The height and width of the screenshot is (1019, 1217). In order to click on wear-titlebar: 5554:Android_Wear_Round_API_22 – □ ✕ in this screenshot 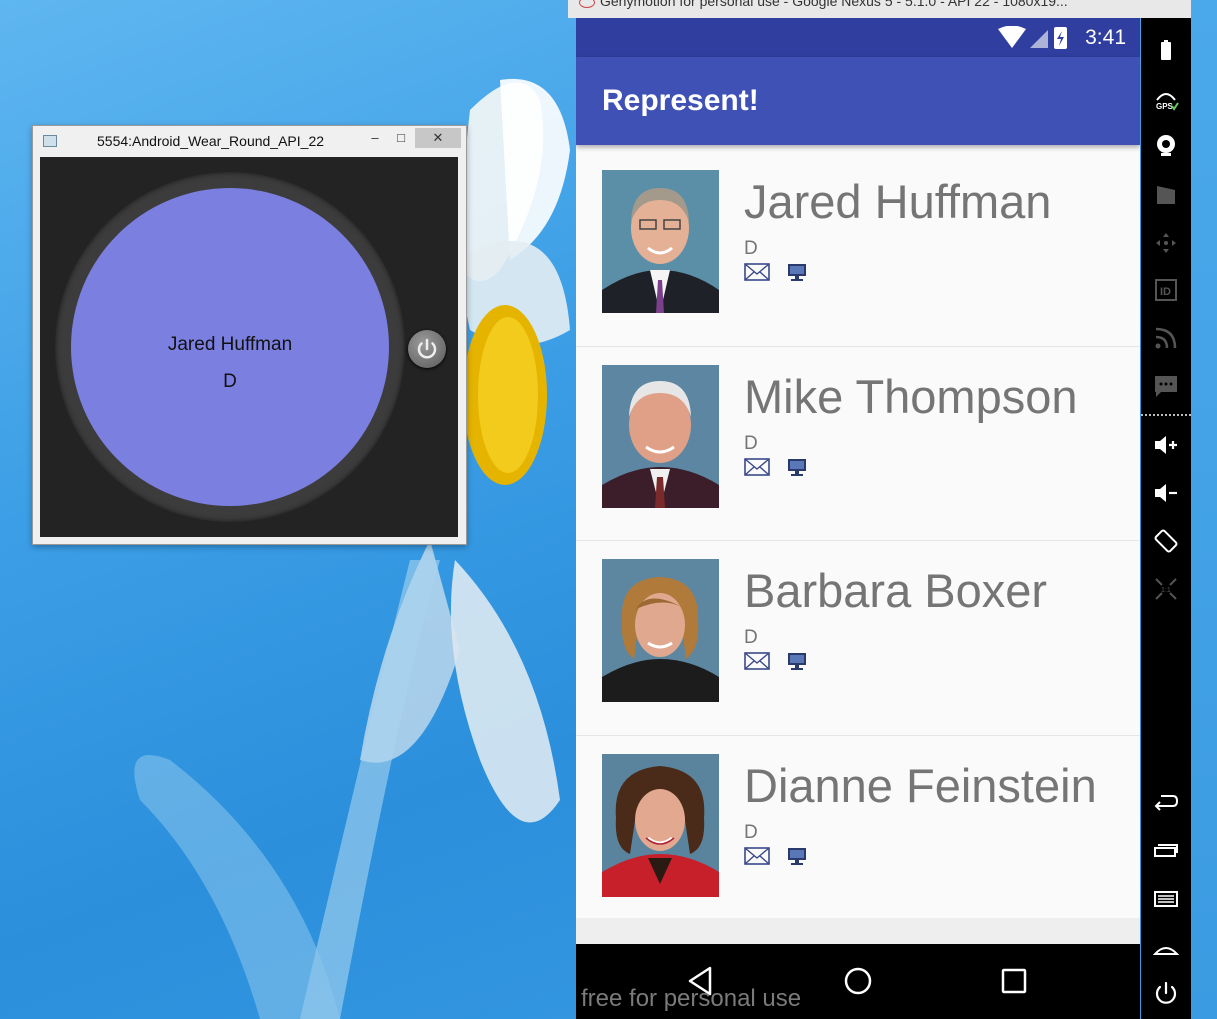, I will do `click(249, 140)`.